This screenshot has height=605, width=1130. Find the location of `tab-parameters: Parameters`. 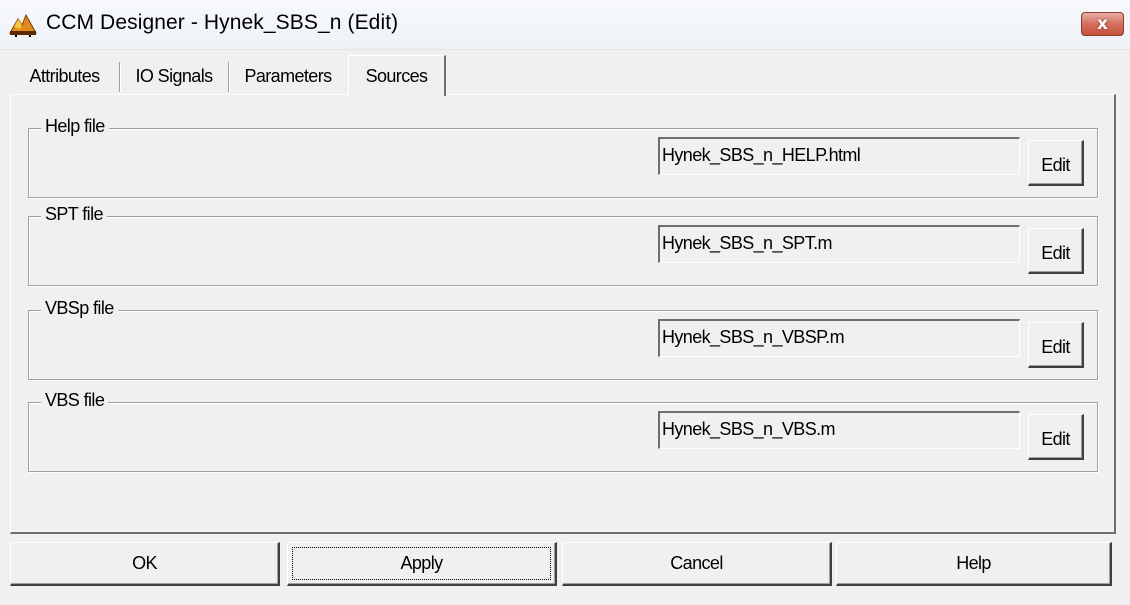

tab-parameters: Parameters is located at coordinates (288, 76).